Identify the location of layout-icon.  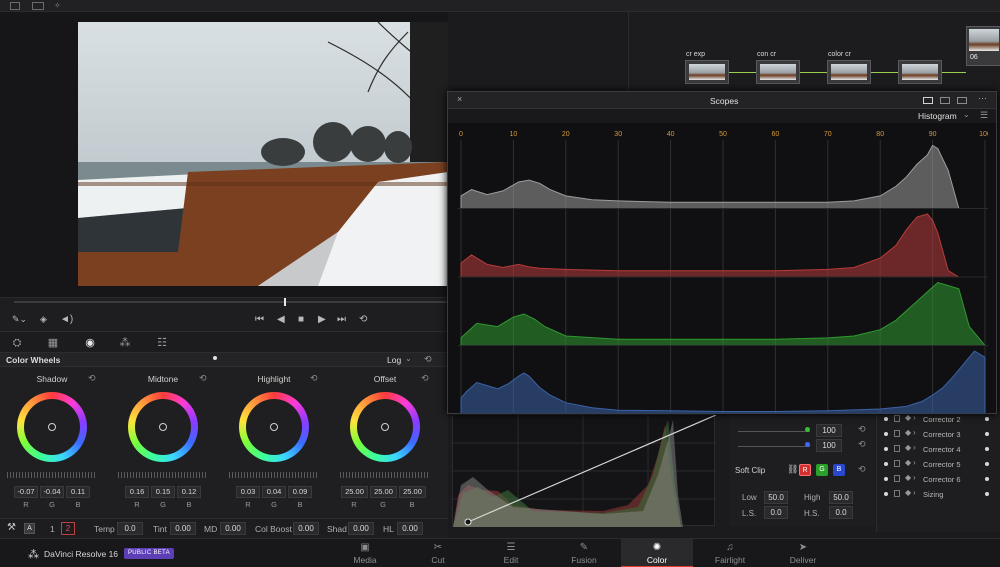
(15, 6).